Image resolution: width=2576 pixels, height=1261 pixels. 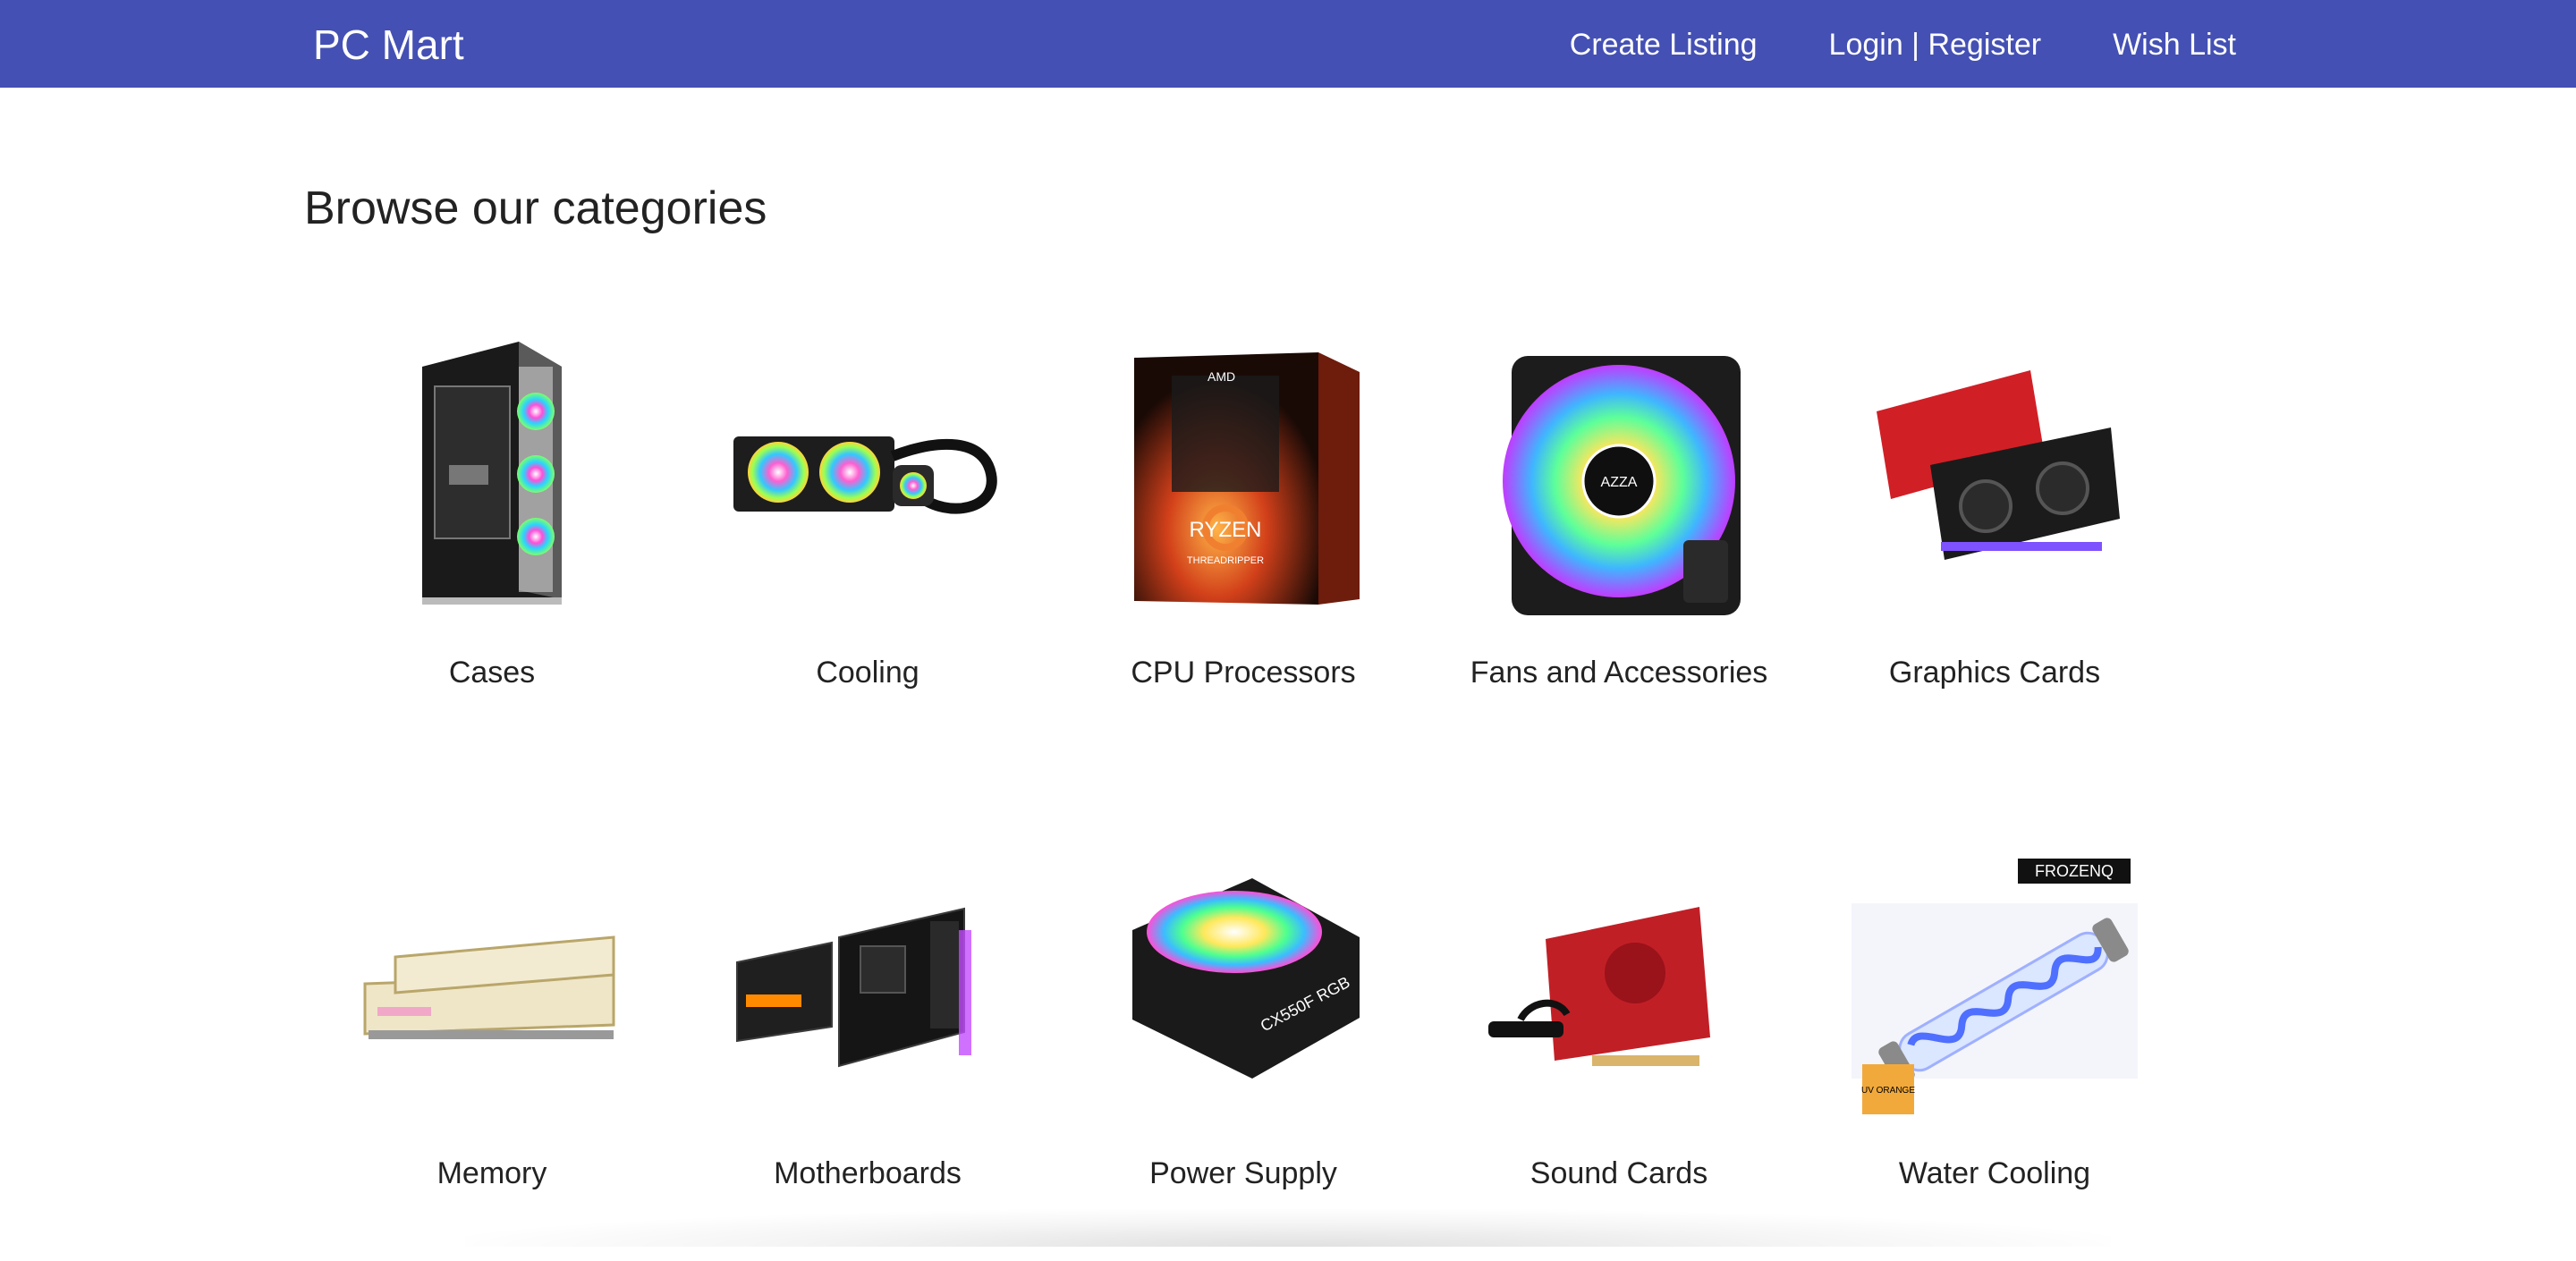 I want to click on fan-brand-text: AZZA, so click(x=1619, y=482).